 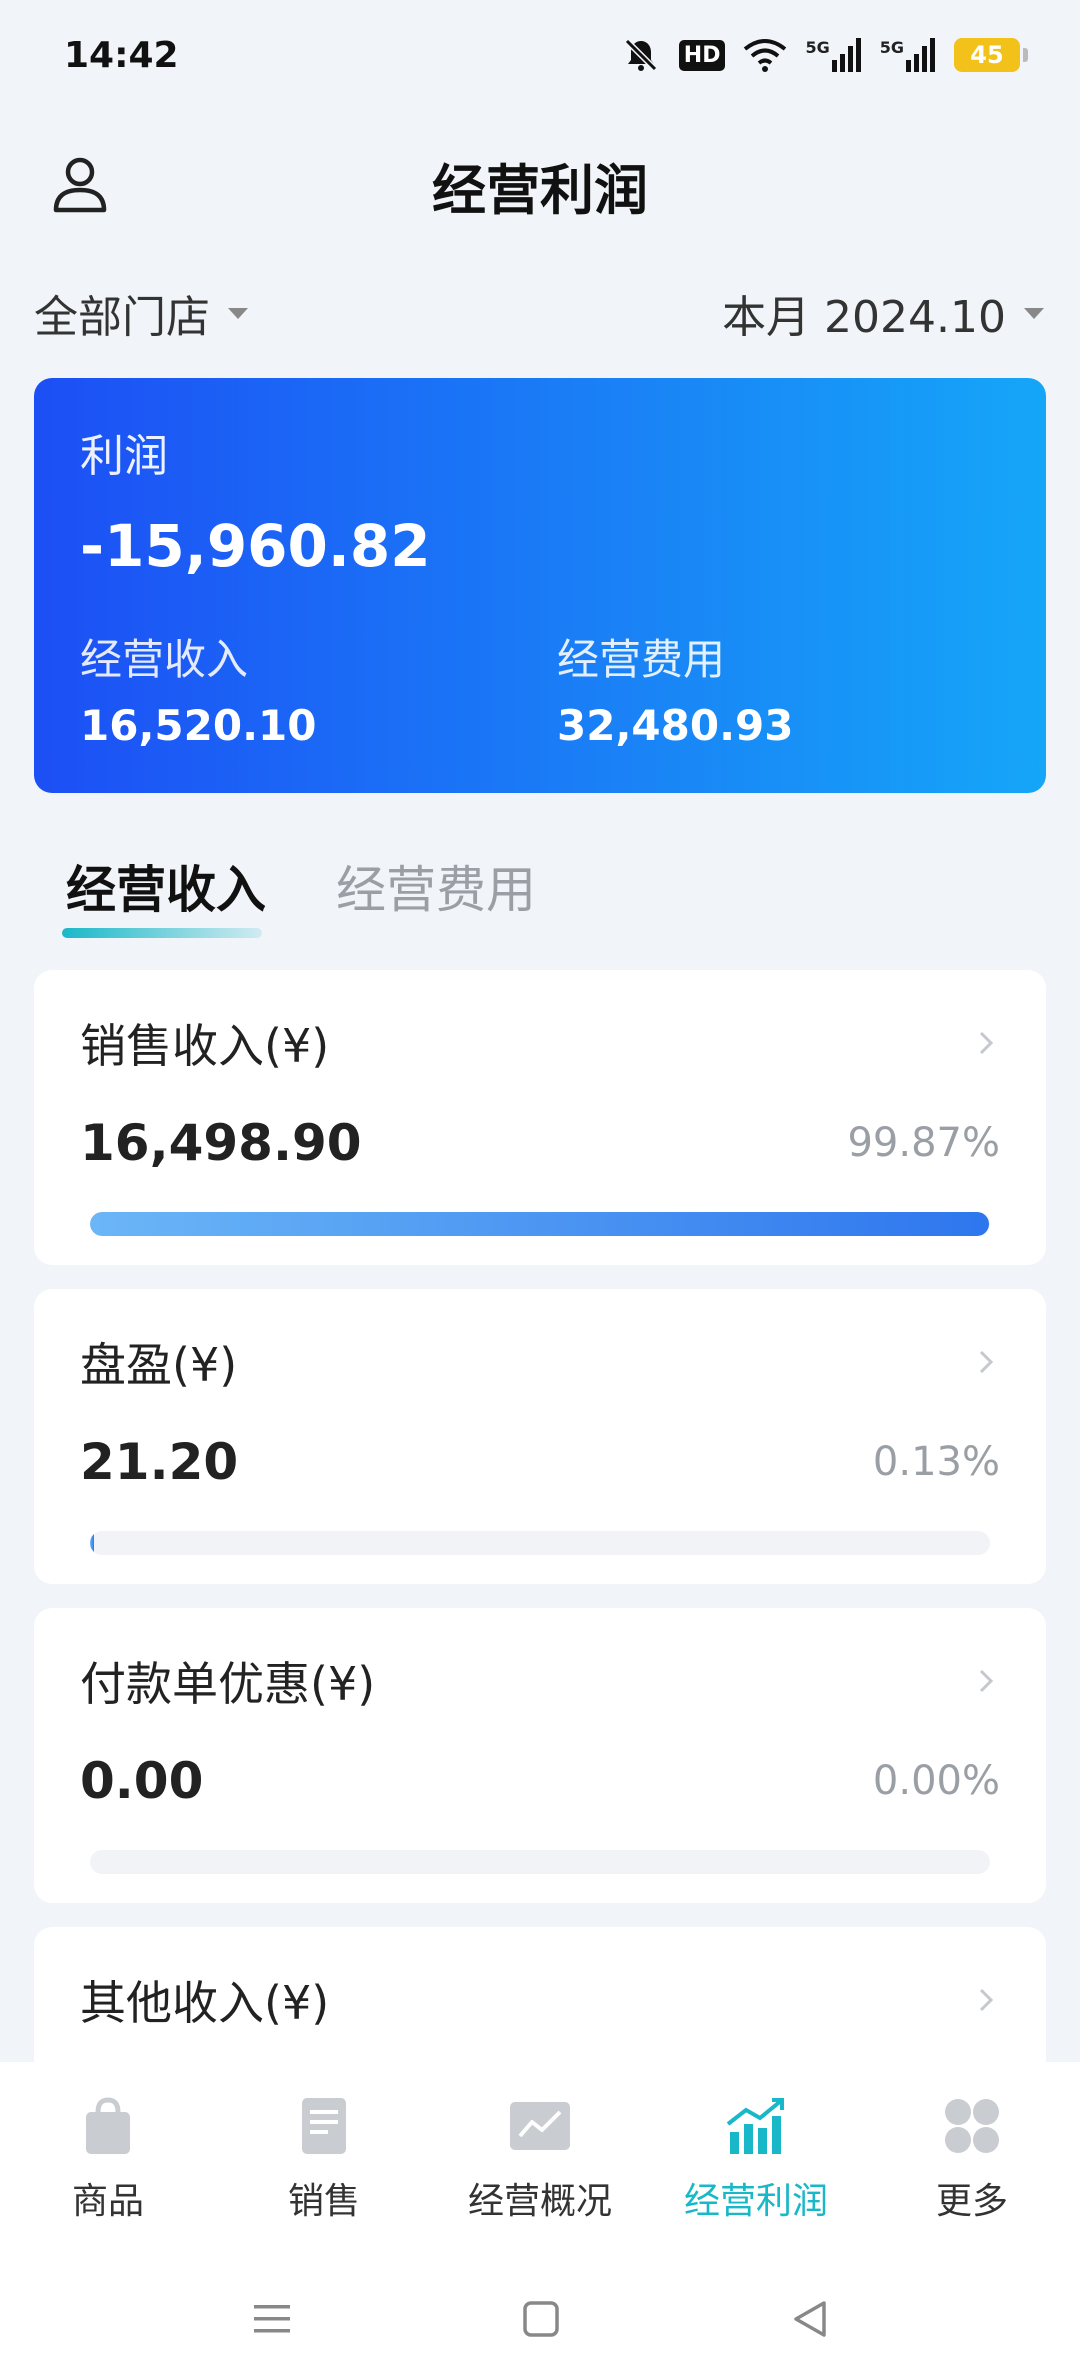 What do you see at coordinates (205, 1046) in the screenshot?
I see `item-title: 销售收入(¥)` at bounding box center [205, 1046].